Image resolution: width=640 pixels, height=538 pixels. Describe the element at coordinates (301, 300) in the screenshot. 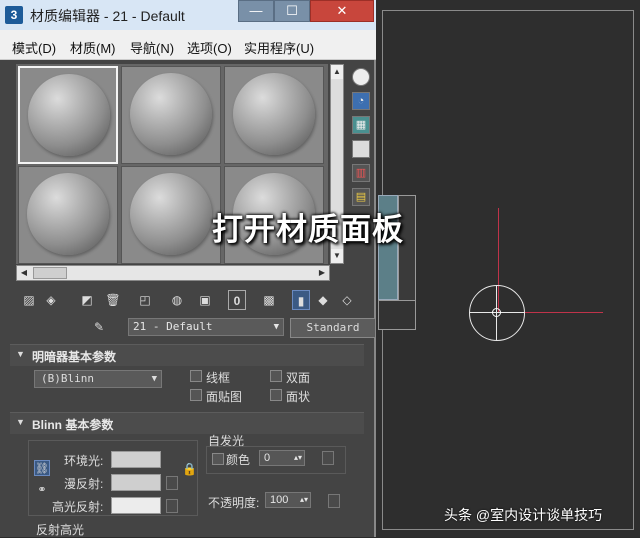

I see `show-end-result-icon: ▮` at that location.